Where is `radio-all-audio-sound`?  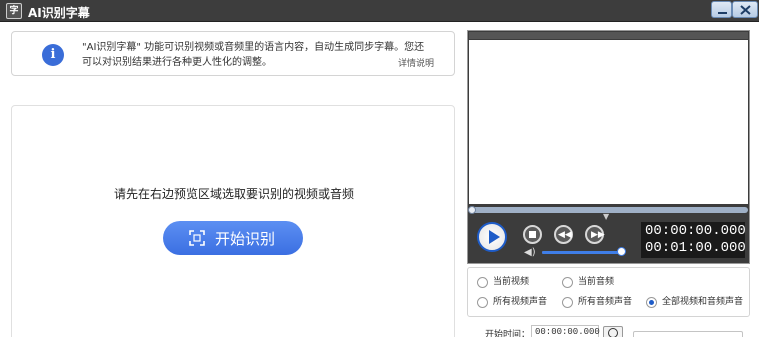 radio-all-audio-sound is located at coordinates (567, 302).